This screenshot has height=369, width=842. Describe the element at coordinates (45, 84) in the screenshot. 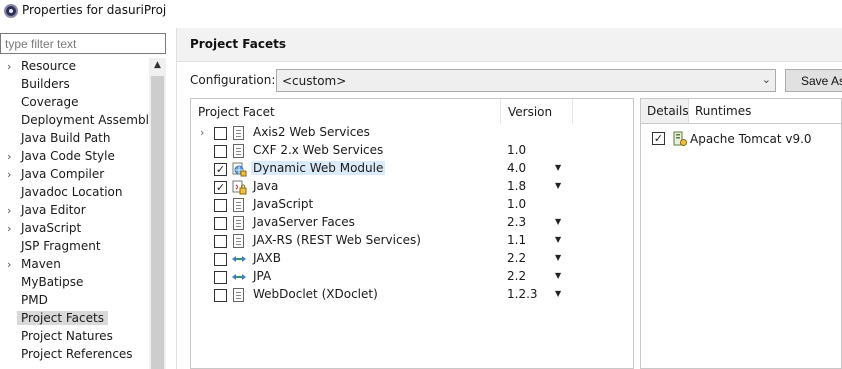

I see `nav-item-label: Builders` at that location.